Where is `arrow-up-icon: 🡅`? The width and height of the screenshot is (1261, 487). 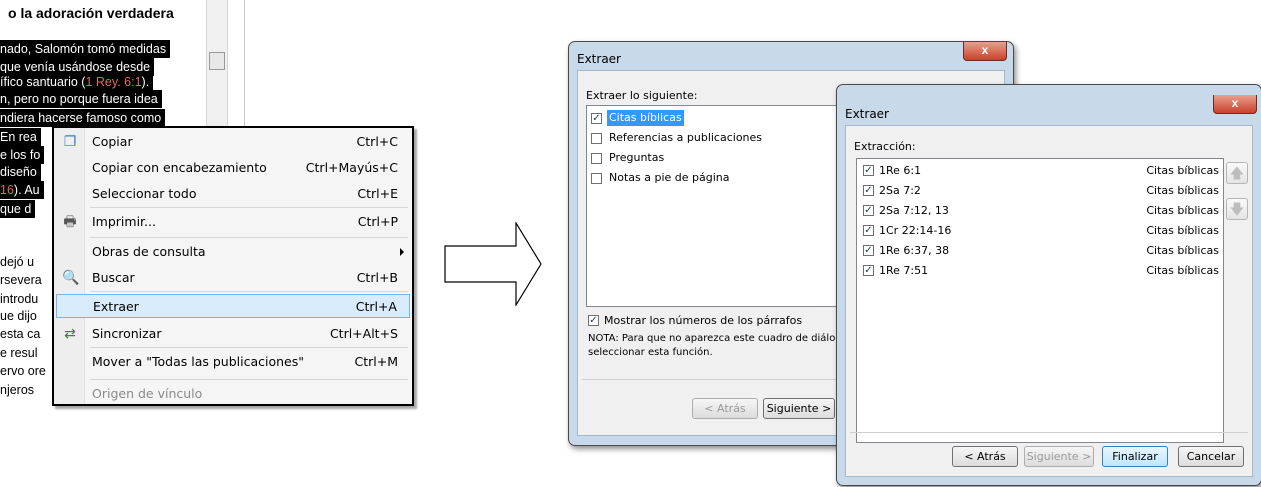
arrow-up-icon: 🡅 is located at coordinates (1237, 173).